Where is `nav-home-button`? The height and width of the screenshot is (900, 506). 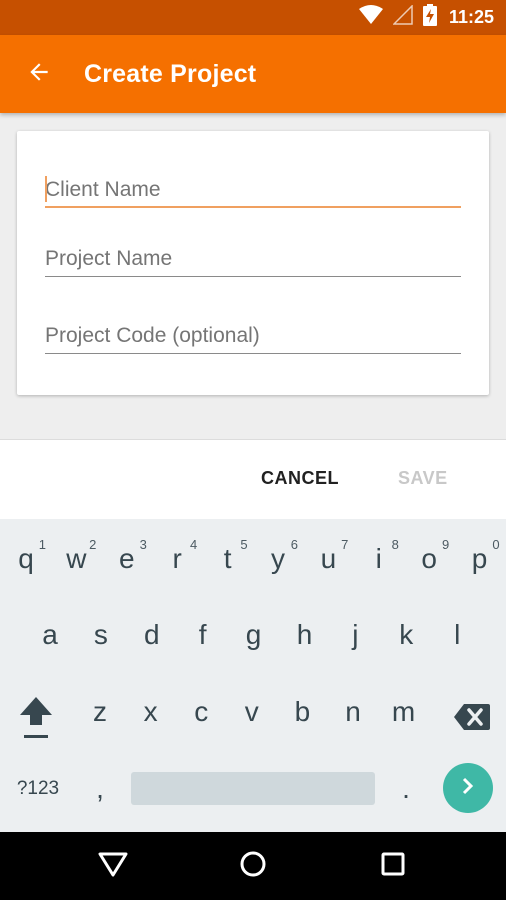
nav-home-button is located at coordinates (253, 866).